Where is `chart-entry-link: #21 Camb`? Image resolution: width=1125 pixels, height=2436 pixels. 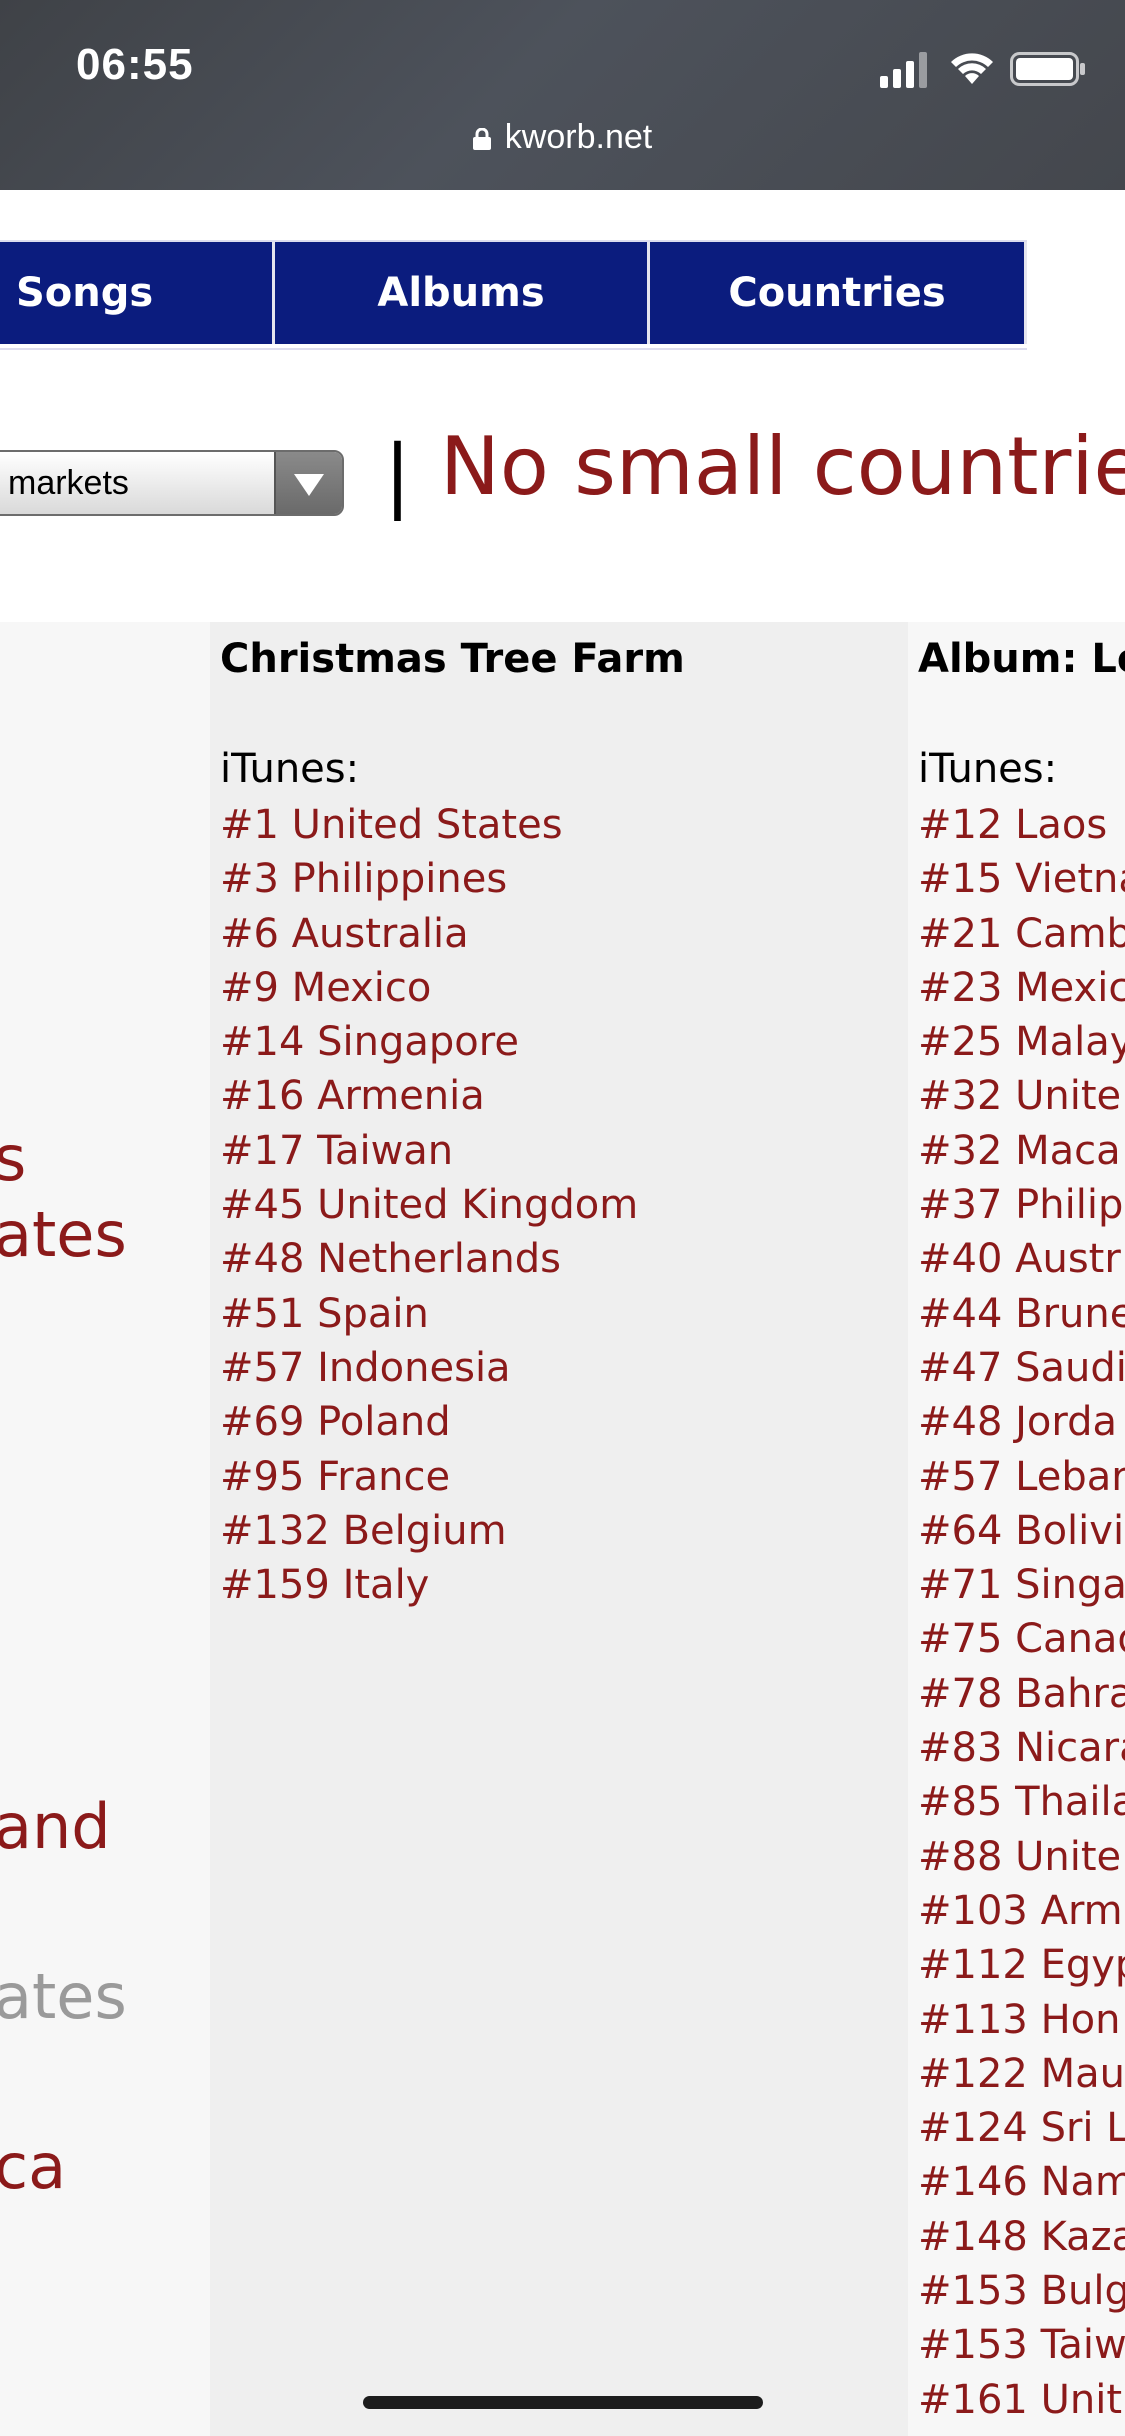
chart-entry-link: #21 Camb is located at coordinates (1021, 934).